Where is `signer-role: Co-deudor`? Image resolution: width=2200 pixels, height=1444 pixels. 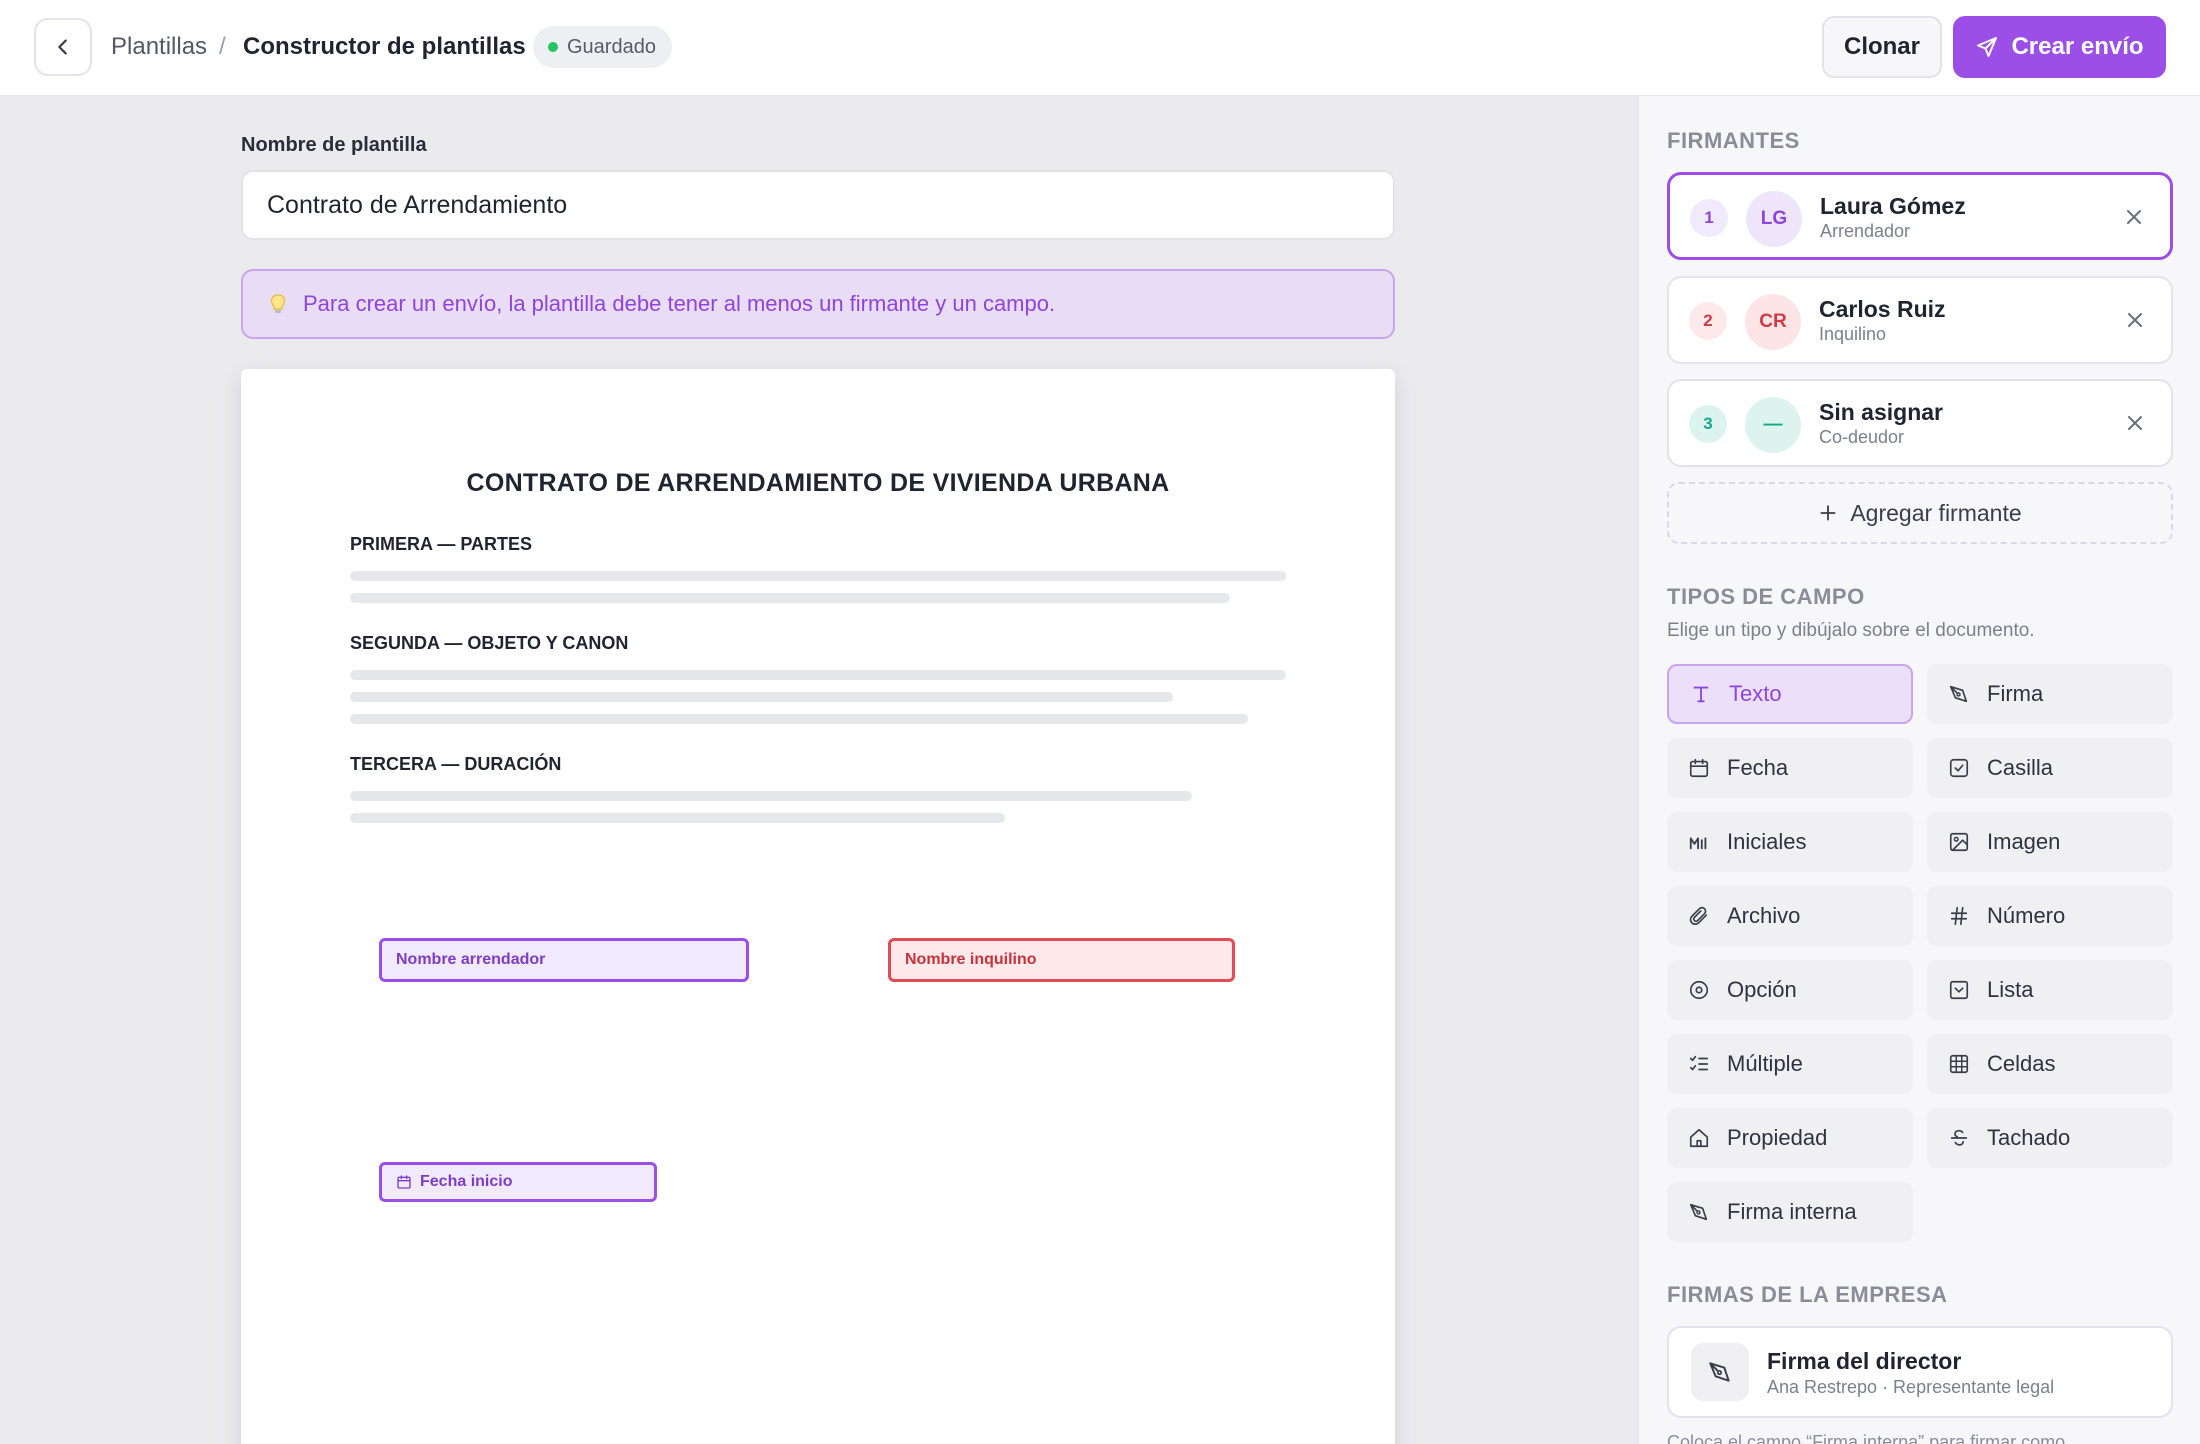
signer-role: Co-deudor is located at coordinates (1862, 437).